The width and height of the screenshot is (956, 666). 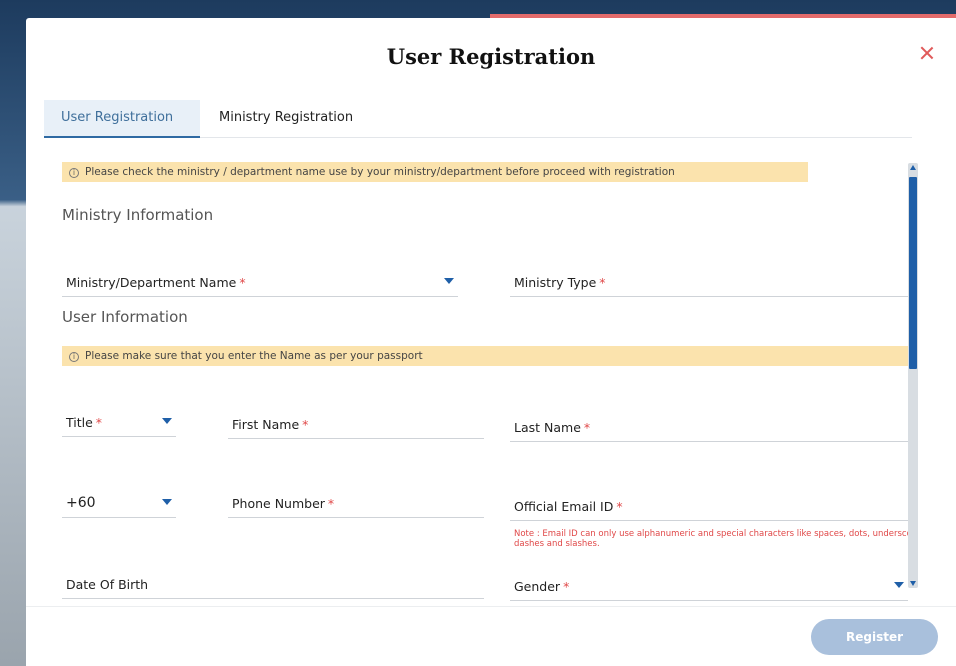 I want to click on official-email-label: Official Email ID *, so click(x=568, y=506).